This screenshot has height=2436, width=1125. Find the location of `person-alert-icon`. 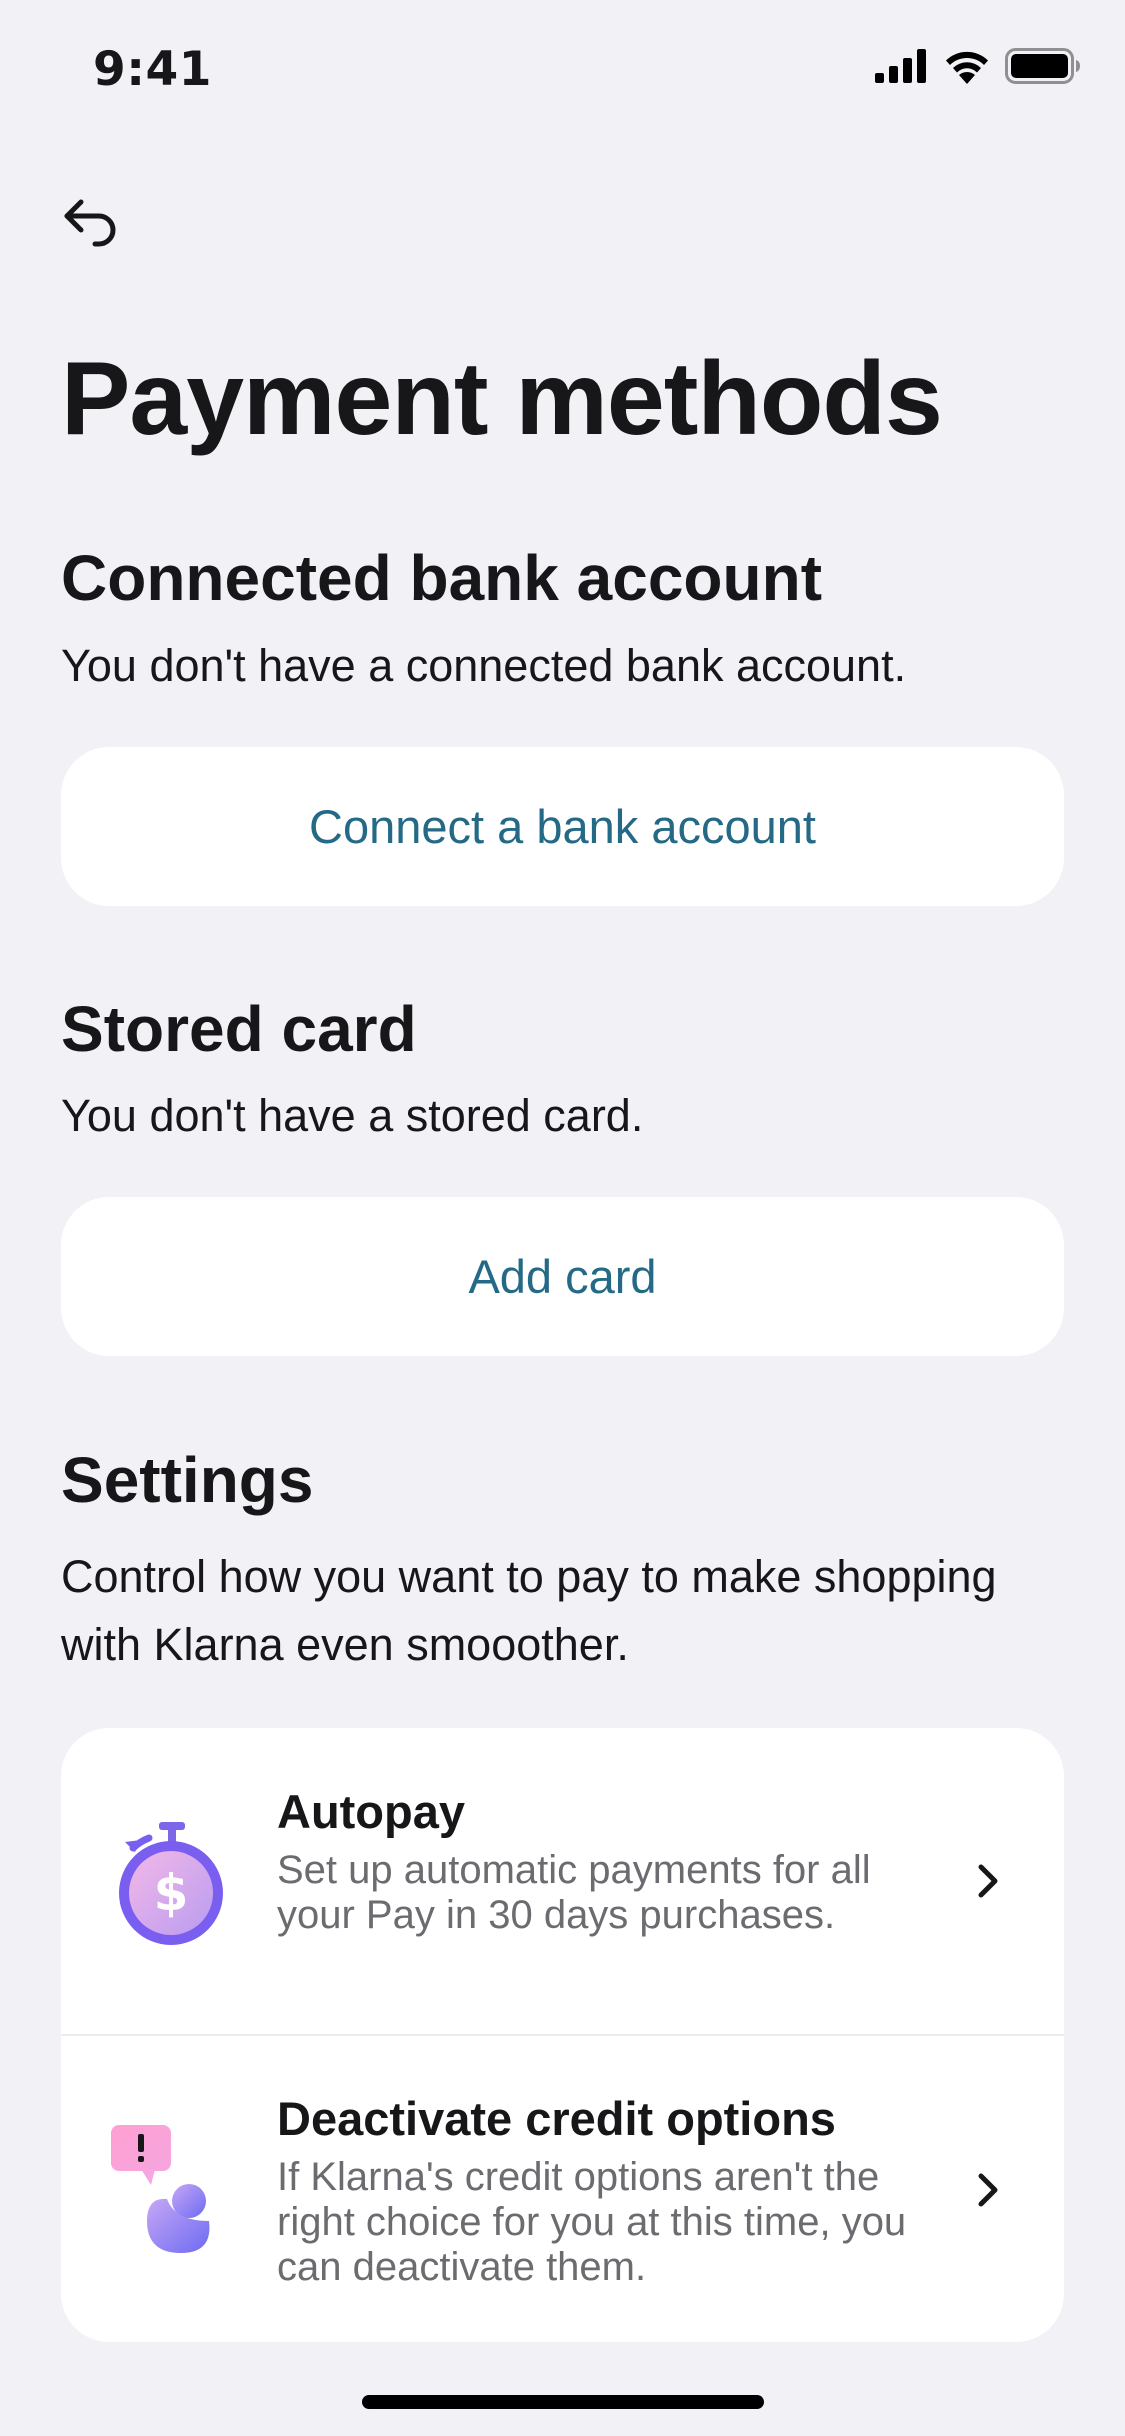

person-alert-icon is located at coordinates (160, 2189).